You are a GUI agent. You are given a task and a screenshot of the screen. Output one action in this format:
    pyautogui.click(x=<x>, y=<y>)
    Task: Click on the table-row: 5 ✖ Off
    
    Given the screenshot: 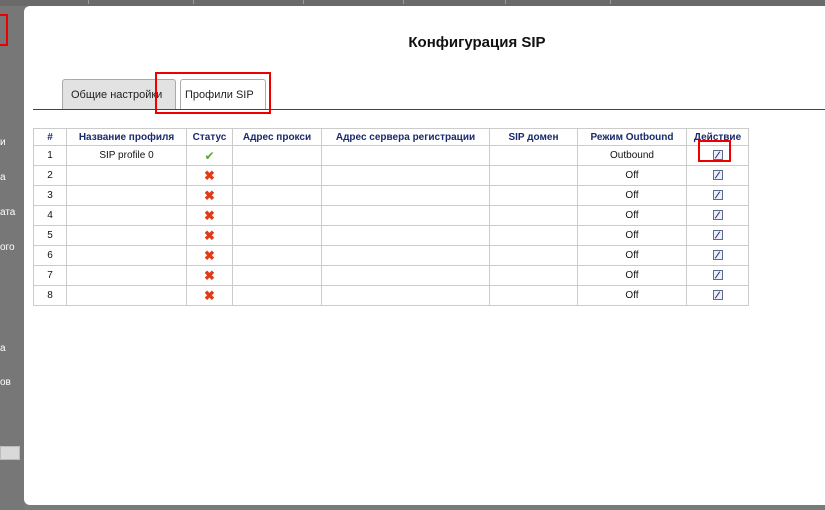 What is the action you would take?
    pyautogui.click(x=391, y=235)
    